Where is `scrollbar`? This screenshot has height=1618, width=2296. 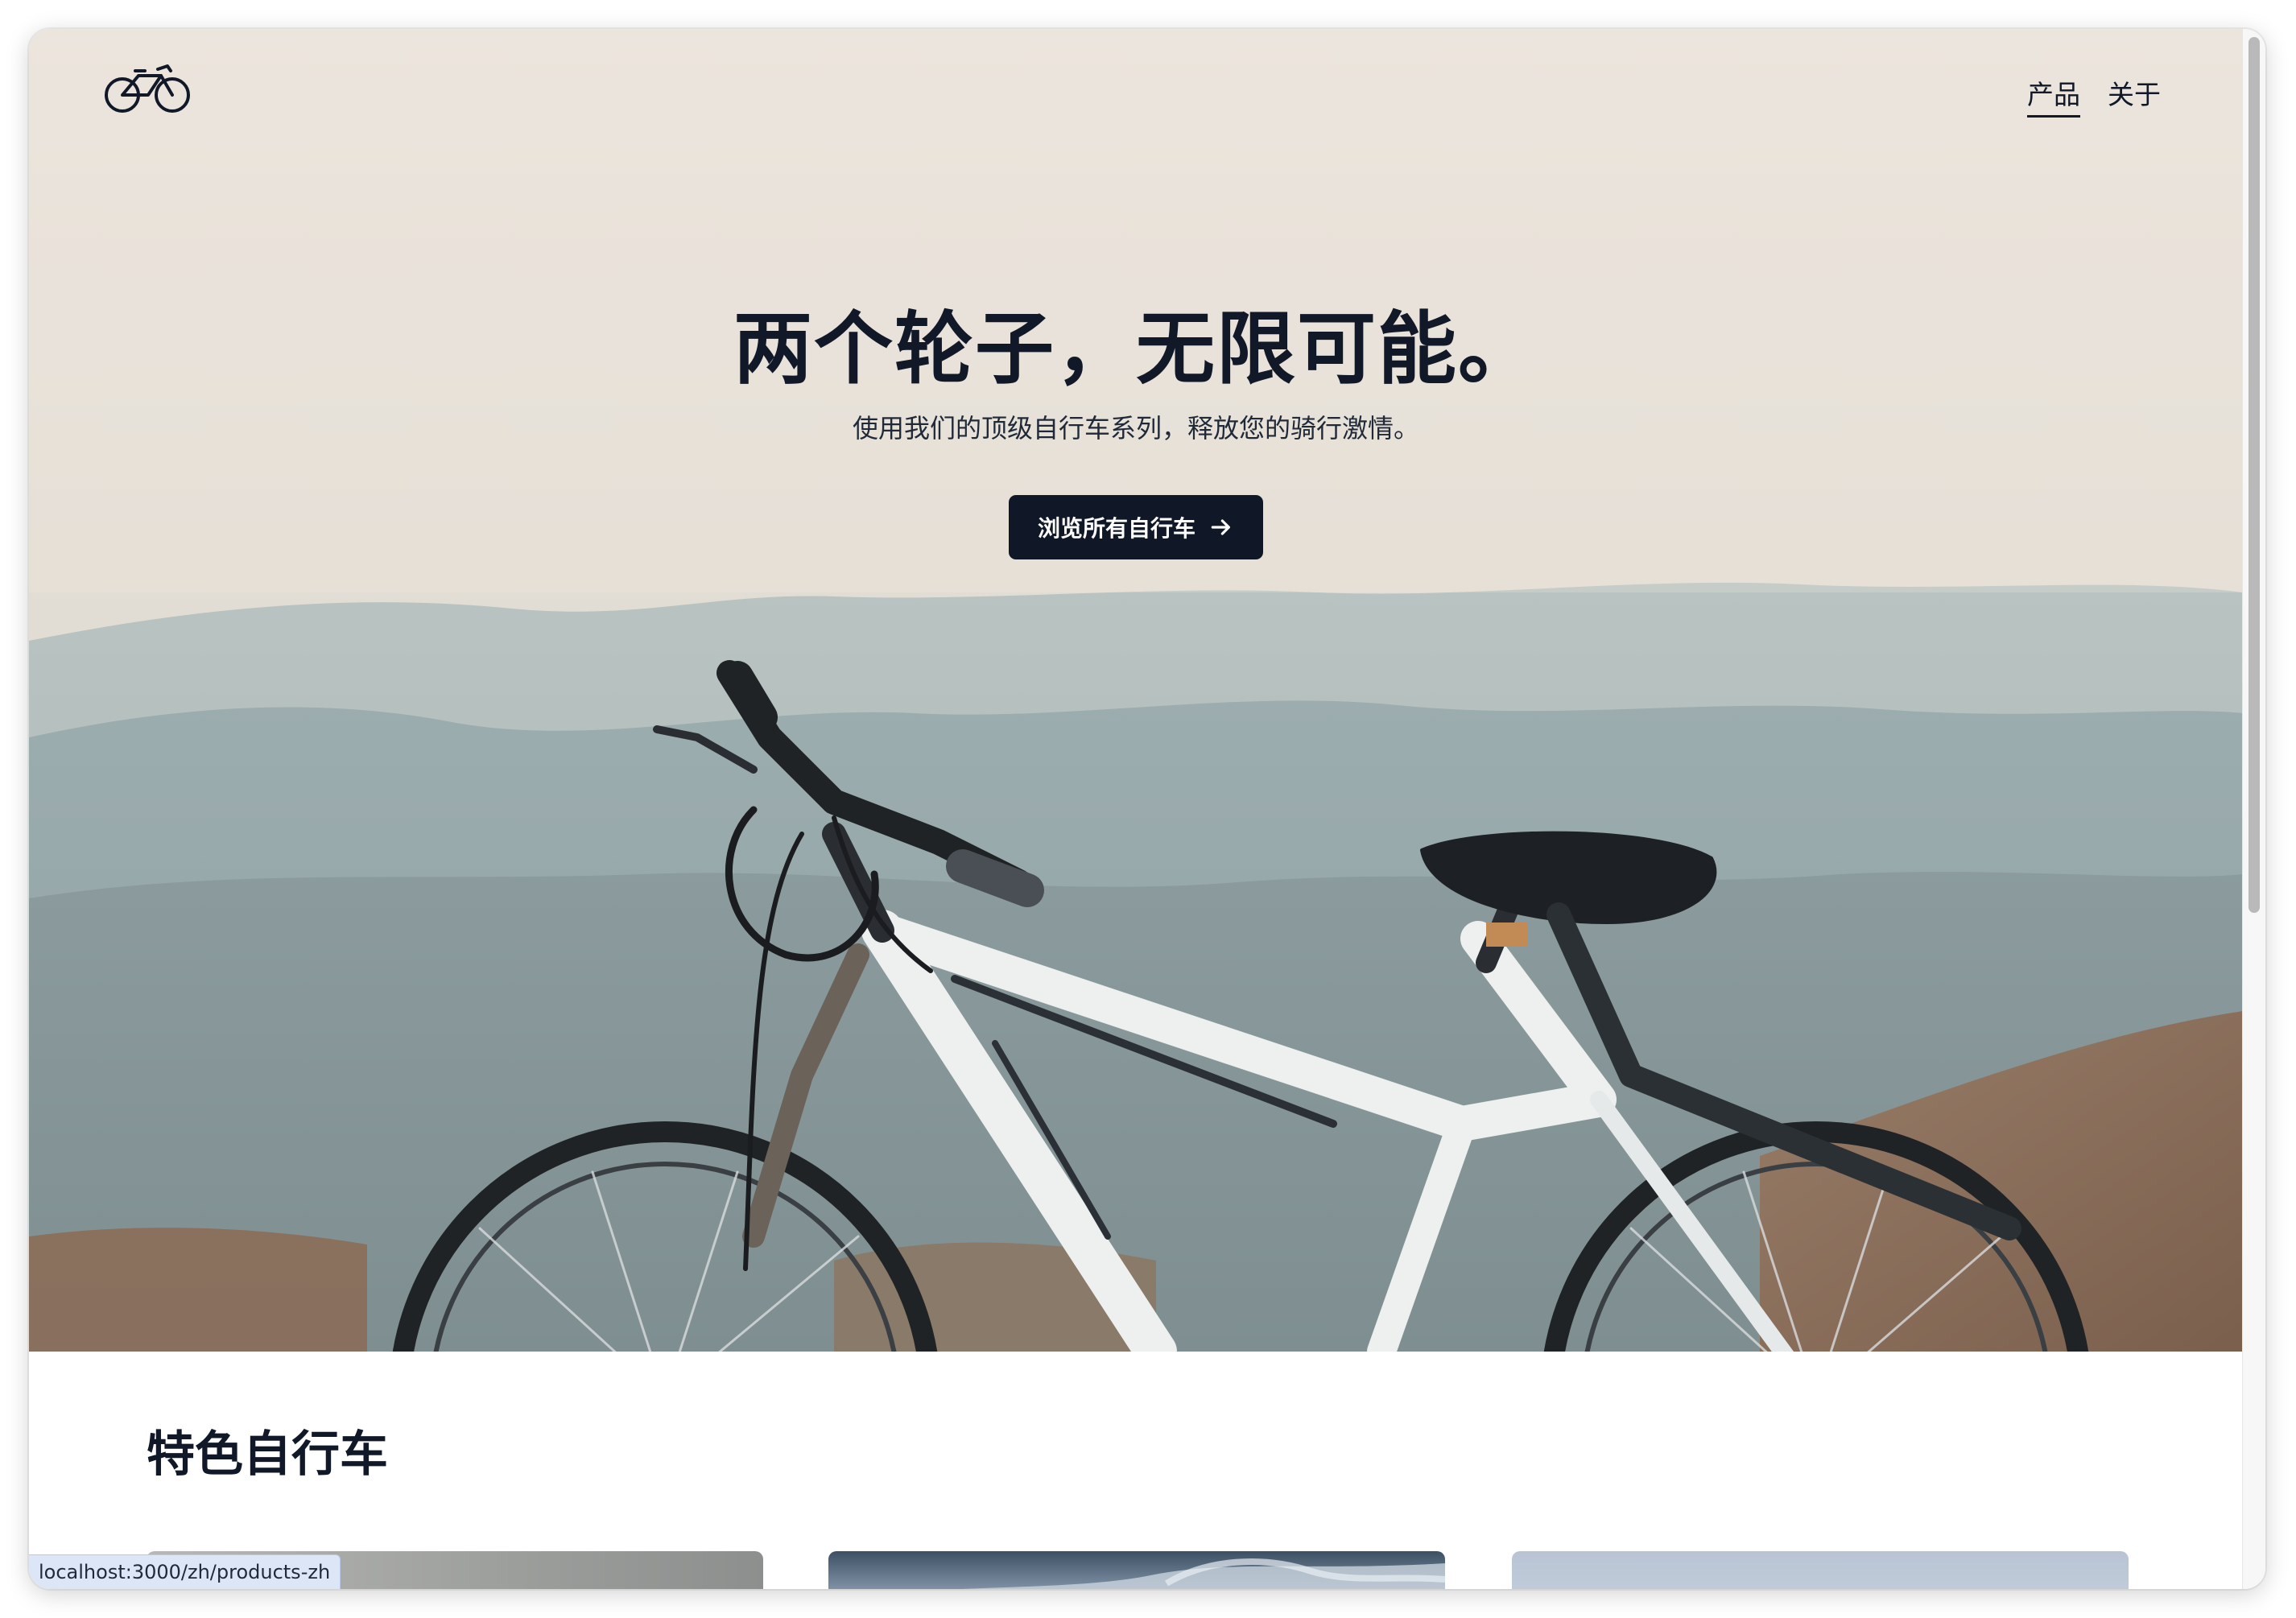
scrollbar is located at coordinates (2253, 809).